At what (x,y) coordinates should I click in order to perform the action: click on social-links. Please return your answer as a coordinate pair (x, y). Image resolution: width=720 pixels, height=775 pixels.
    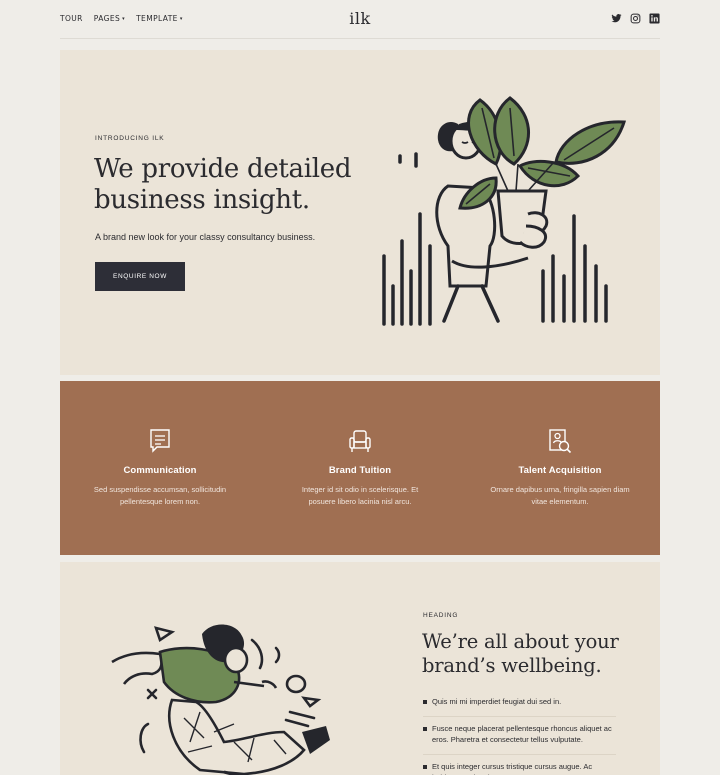
    Looking at the image, I should click on (635, 18).